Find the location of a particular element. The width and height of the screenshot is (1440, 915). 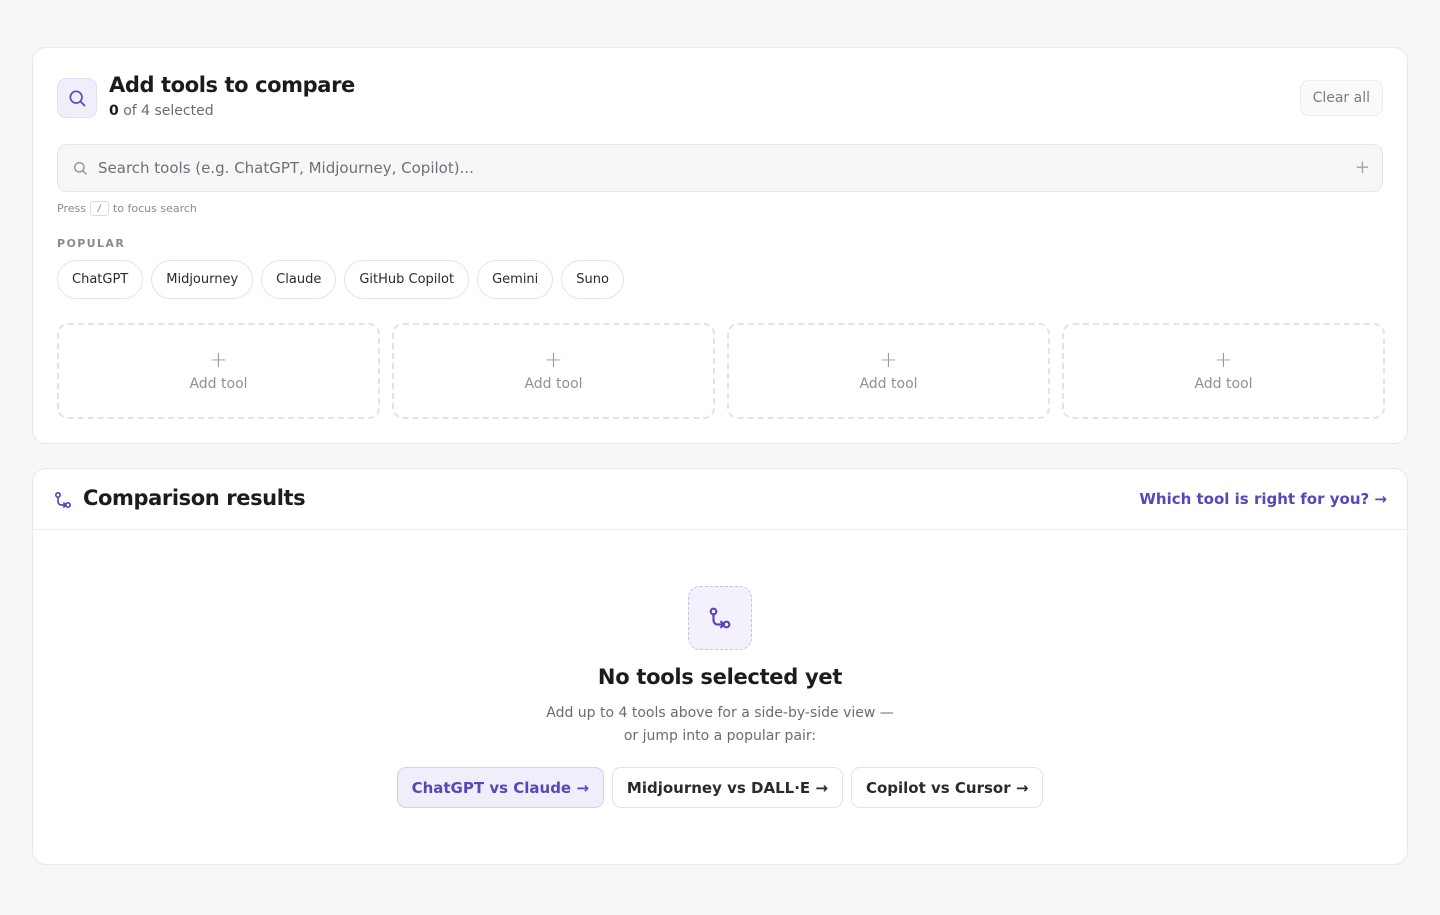

pair-copilot-vs-cursor-button: Copilot vs Cursor → is located at coordinates (947, 787).